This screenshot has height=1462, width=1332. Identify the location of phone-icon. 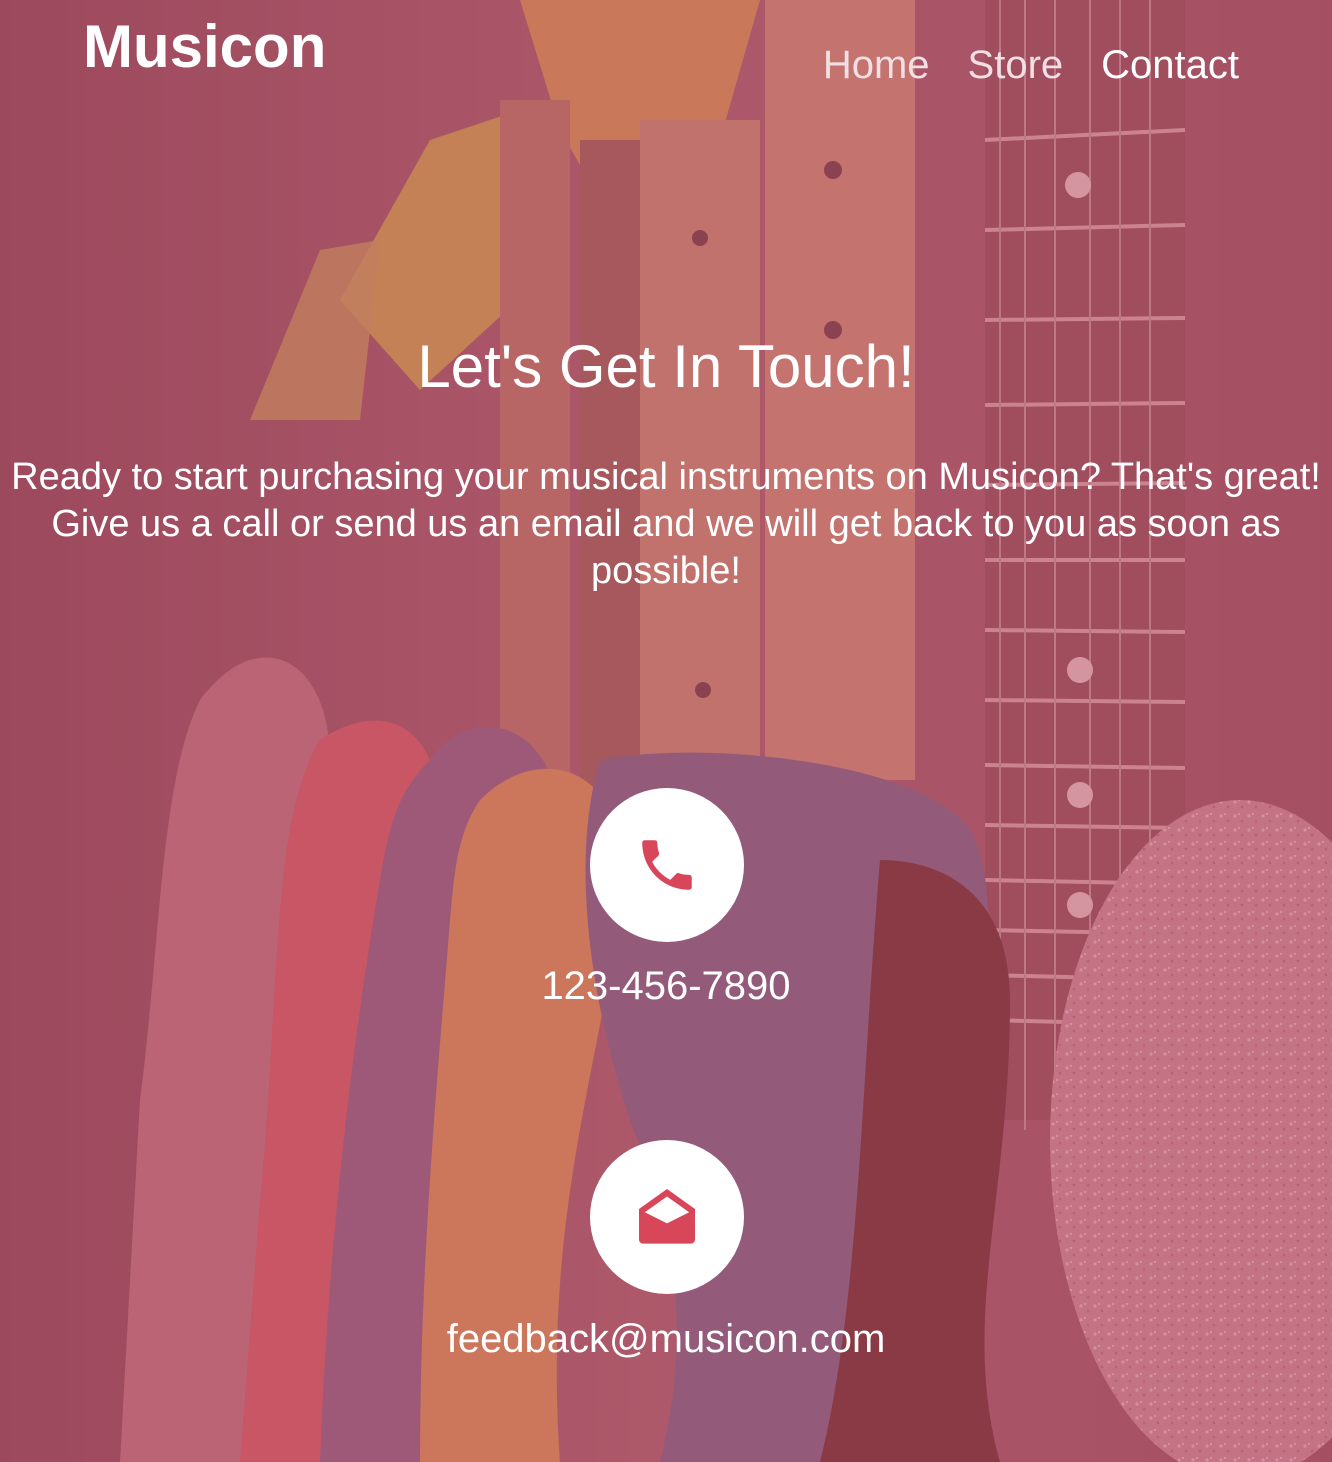
(667, 865).